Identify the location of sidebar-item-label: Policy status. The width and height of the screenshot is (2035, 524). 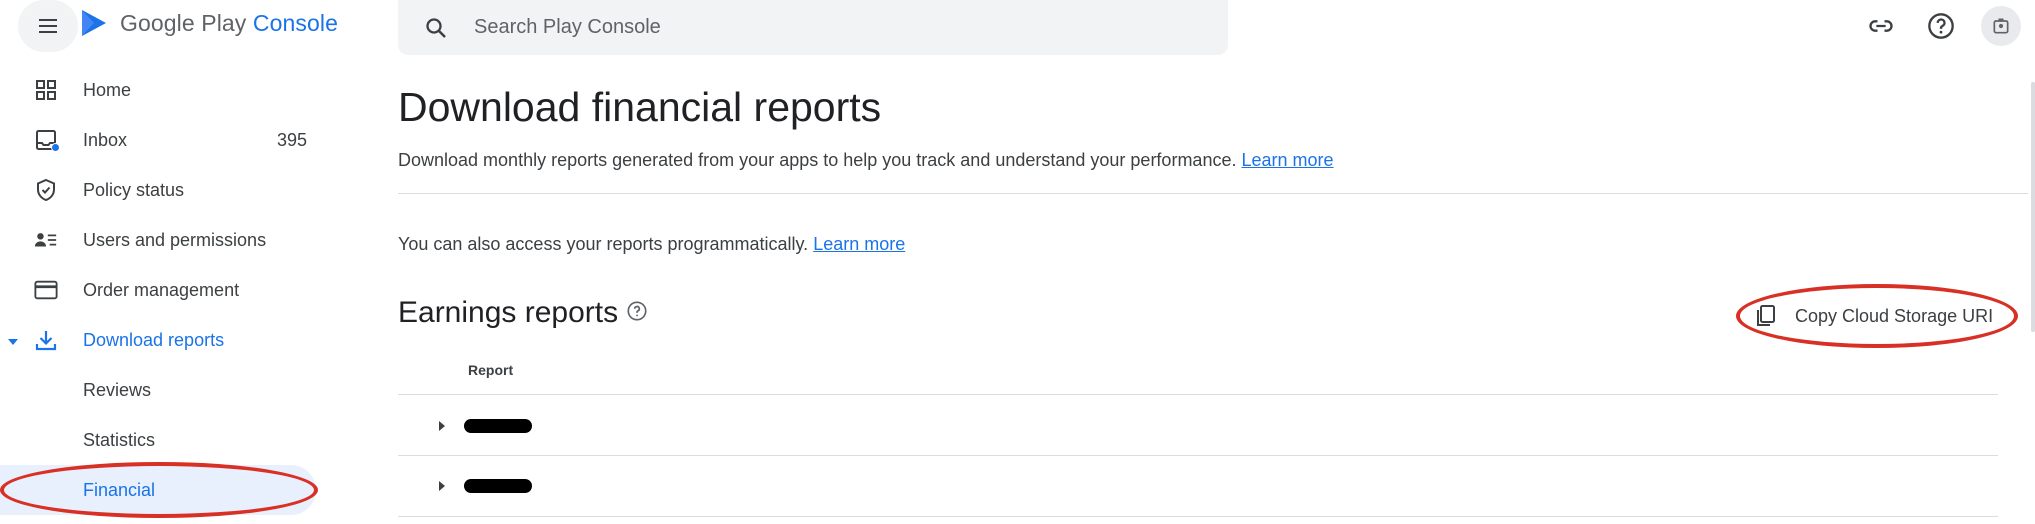
(134, 189).